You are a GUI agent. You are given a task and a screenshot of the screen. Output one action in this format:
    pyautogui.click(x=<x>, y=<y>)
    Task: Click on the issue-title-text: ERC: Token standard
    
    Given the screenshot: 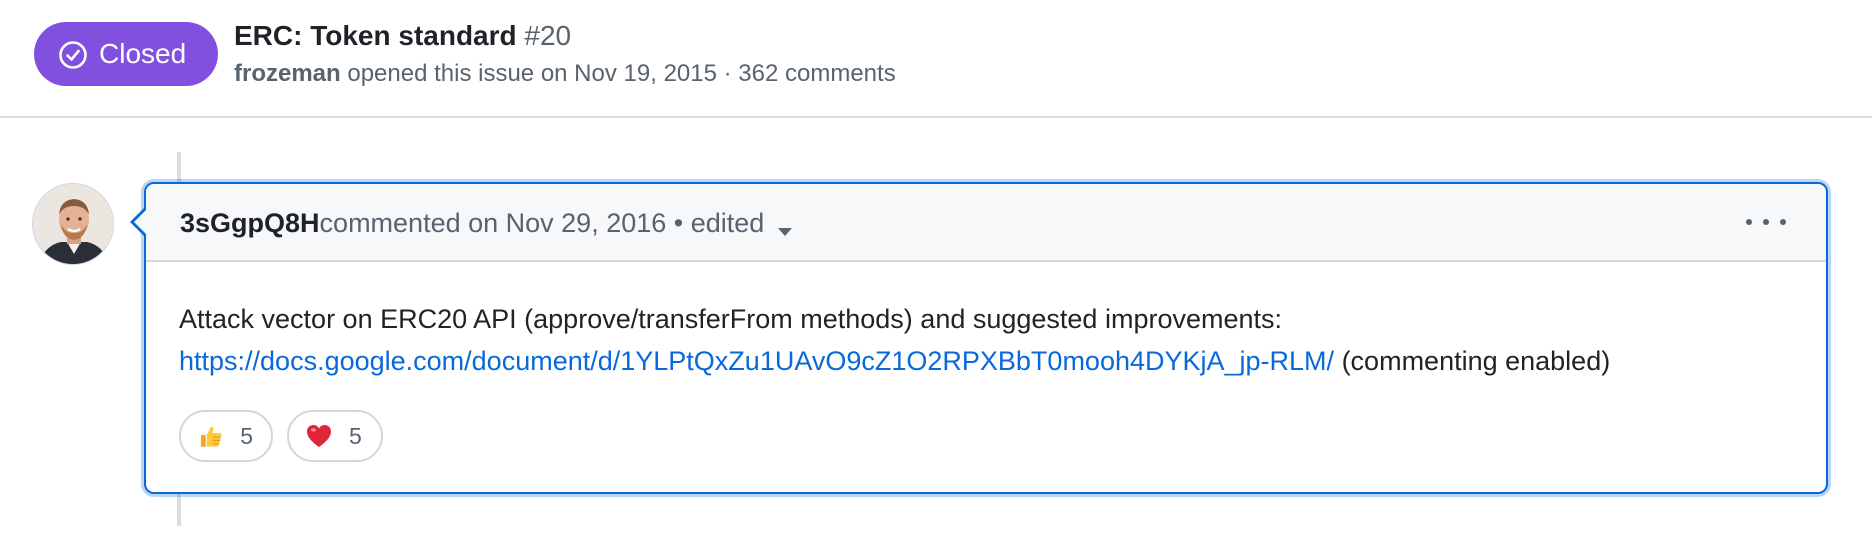 What is the action you would take?
    pyautogui.click(x=375, y=35)
    